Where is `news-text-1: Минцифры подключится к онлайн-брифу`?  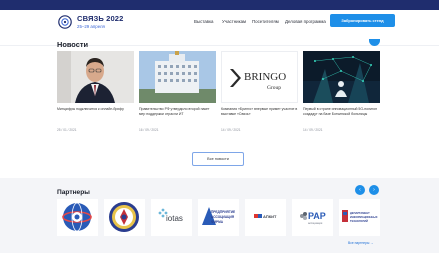
news-text-1: Минцифры подключится к онлайн-брифу is located at coordinates (95, 109).